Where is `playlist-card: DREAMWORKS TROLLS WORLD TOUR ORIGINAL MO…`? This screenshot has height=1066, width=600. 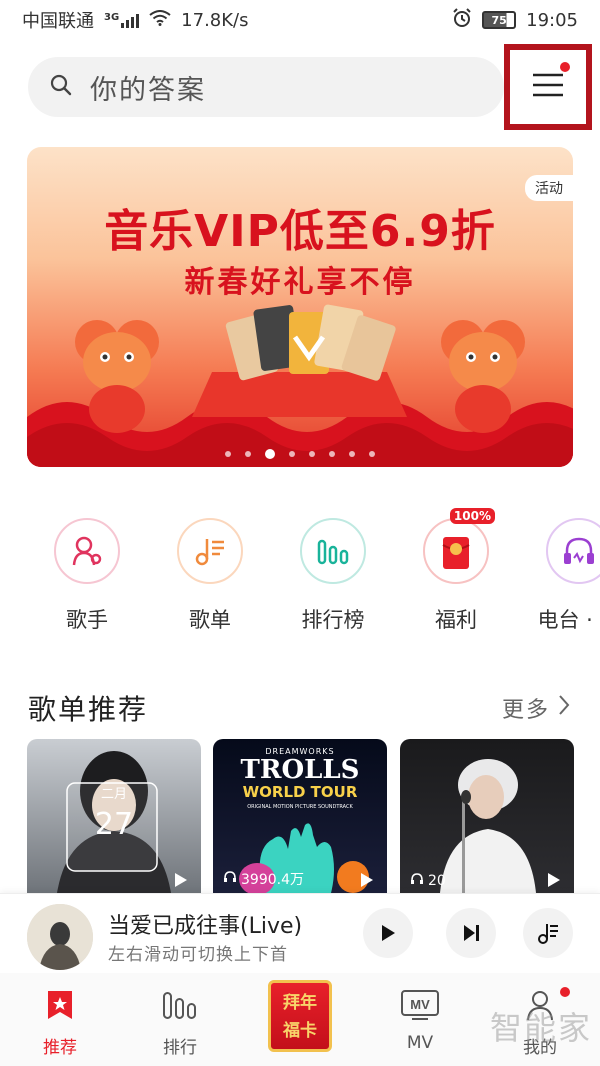
playlist-card: DREAMWORKS TROLLS WORLD TOUR ORIGINAL MO… is located at coordinates (300, 816).